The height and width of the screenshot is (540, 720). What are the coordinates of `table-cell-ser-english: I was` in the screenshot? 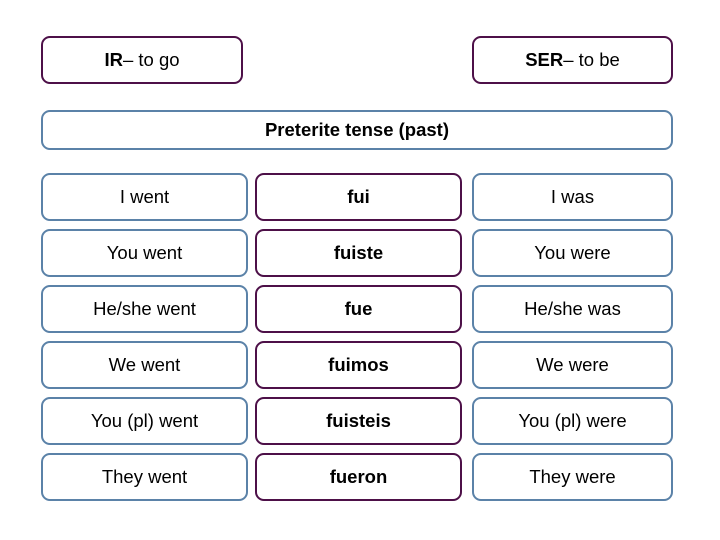 It's located at (572, 197).